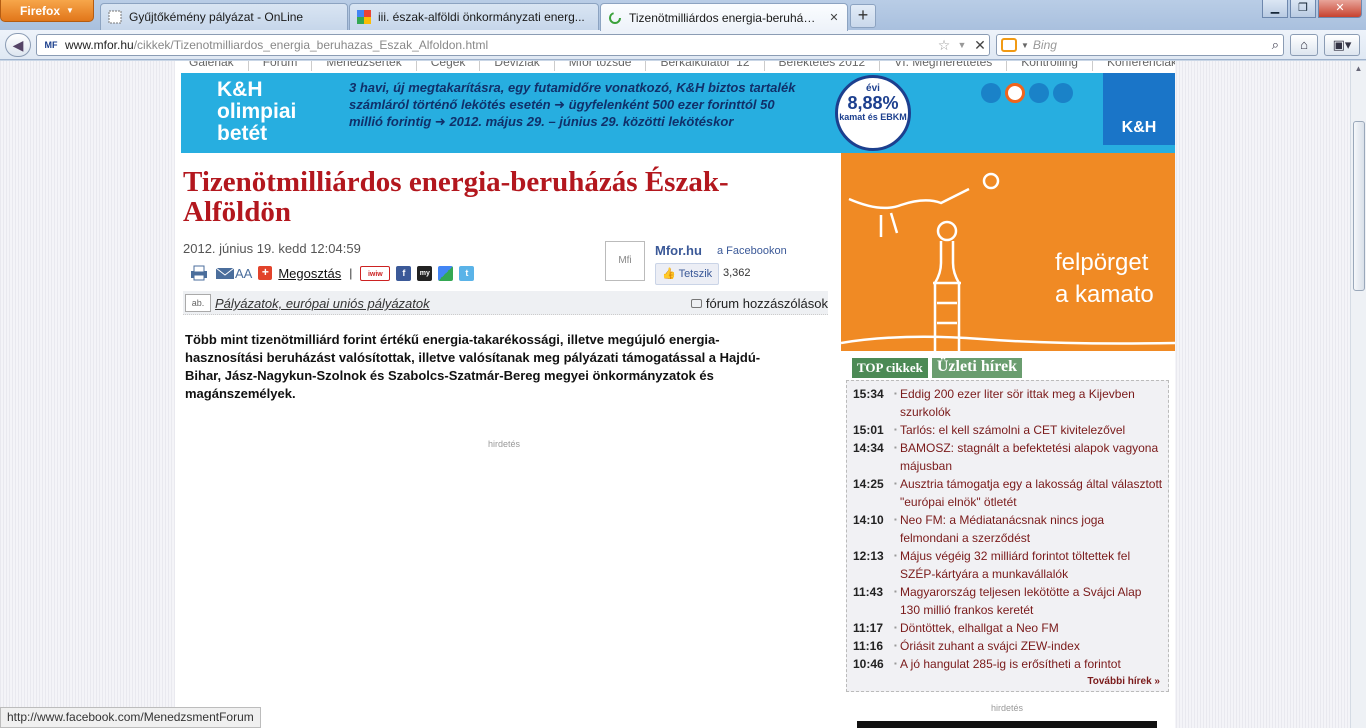  I want to click on rate-value: 8,88%, so click(873, 103).